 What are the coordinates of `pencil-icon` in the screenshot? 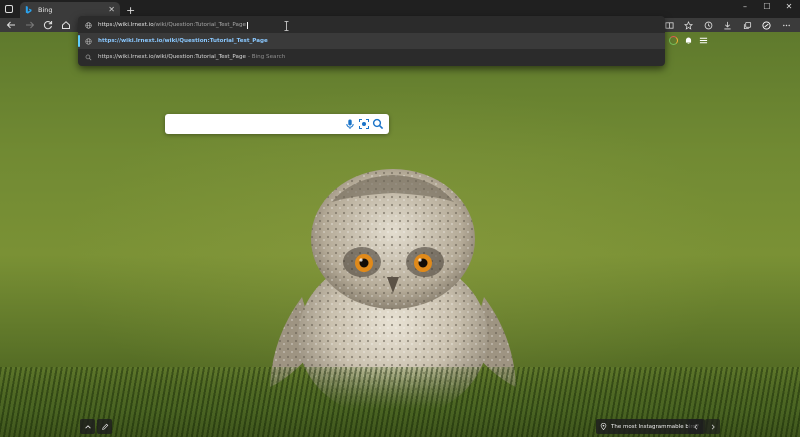 It's located at (104, 426).